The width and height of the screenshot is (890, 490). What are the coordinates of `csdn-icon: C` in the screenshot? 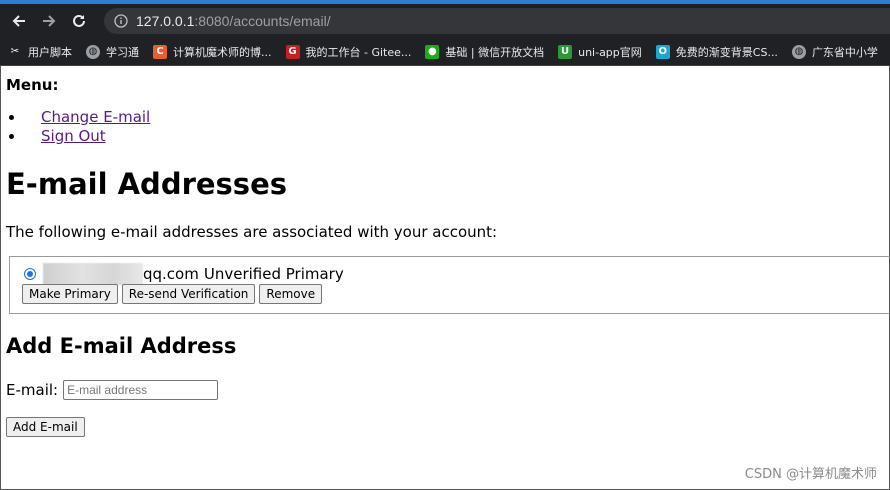 It's located at (160, 51).